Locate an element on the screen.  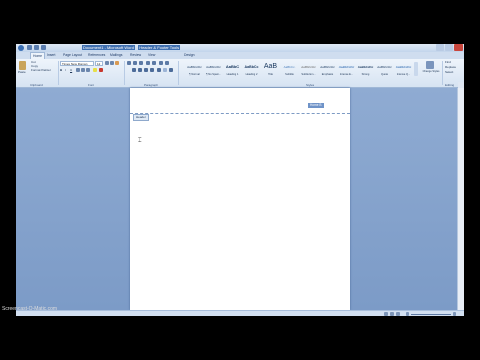
format-painter-button: Format Painter is located at coordinates (41, 70).